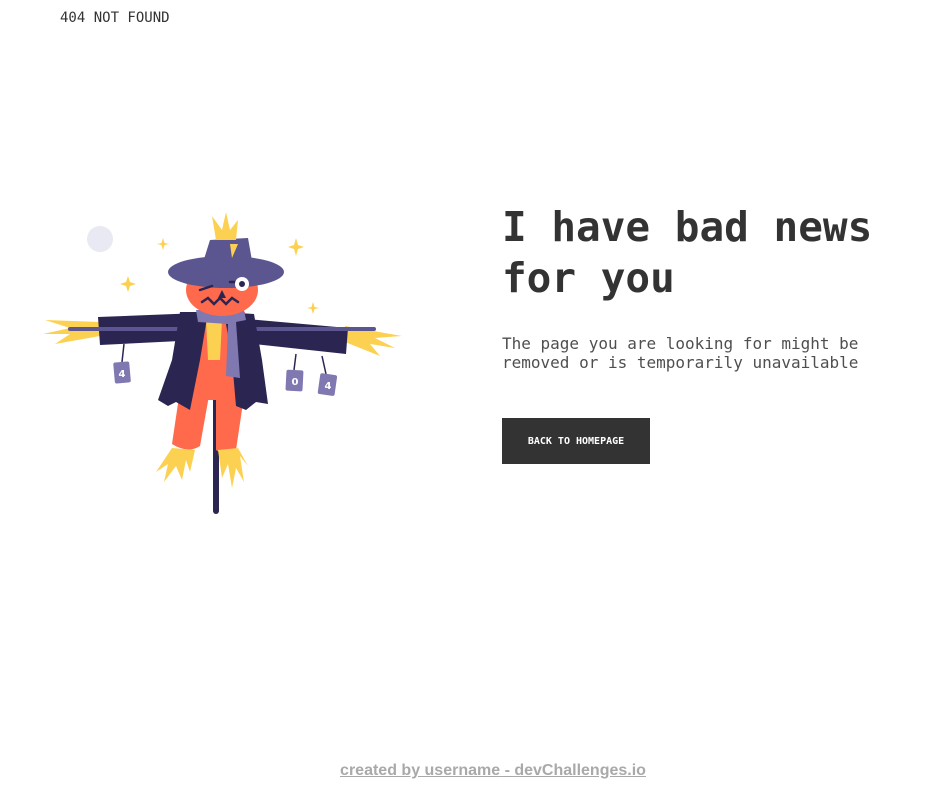 The width and height of the screenshot is (941, 811). What do you see at coordinates (222, 363) in the screenshot?
I see `scarecrow-svg: 4 0 4` at bounding box center [222, 363].